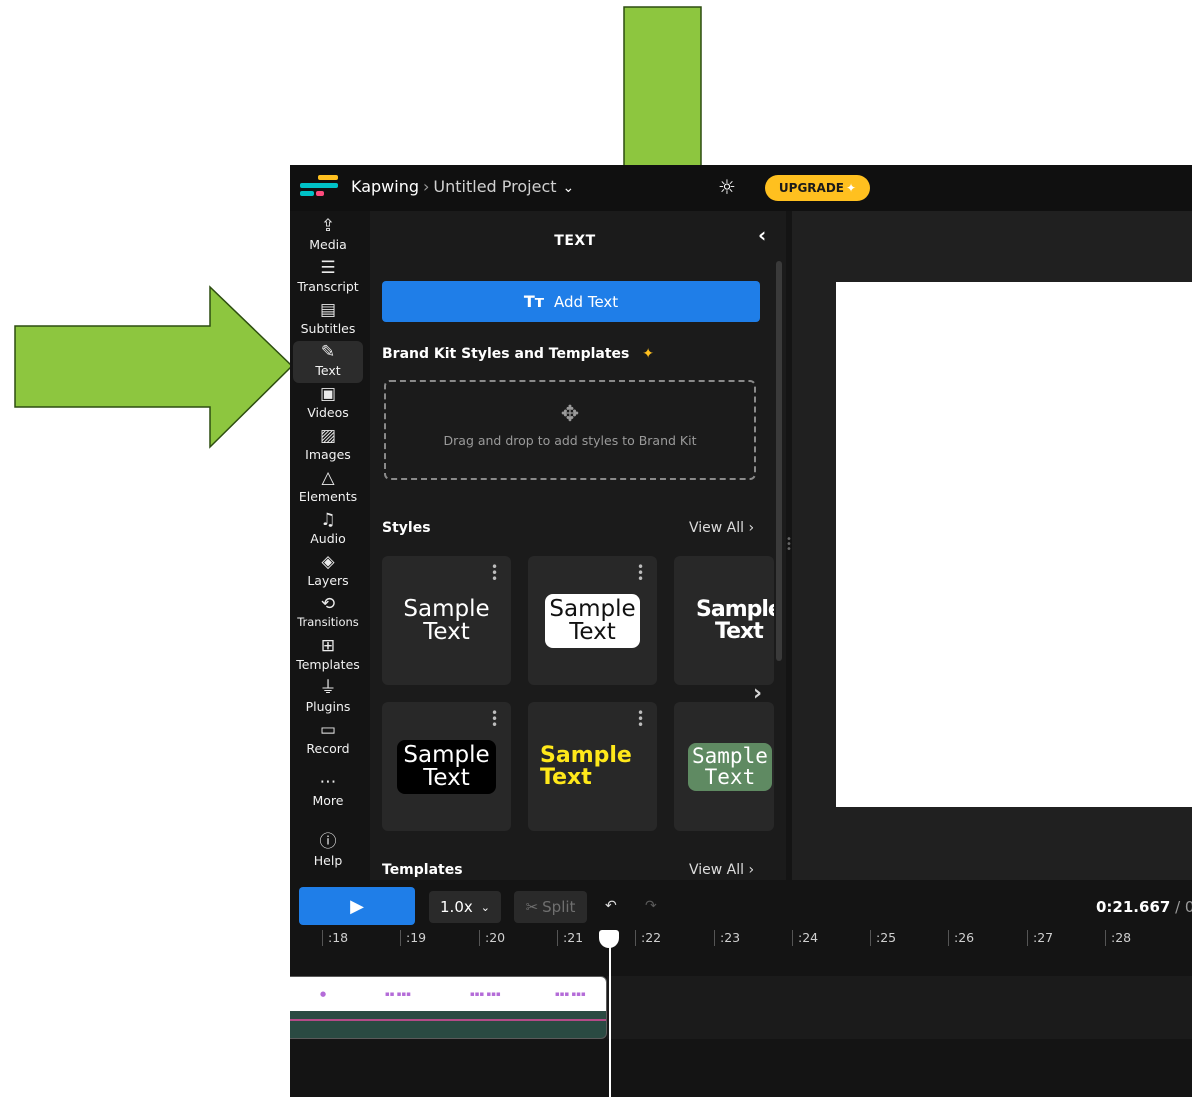 This screenshot has width=1192, height=1097. Describe the element at coordinates (721, 528) in the screenshot. I see `styles-view-all-link: View All ›` at that location.